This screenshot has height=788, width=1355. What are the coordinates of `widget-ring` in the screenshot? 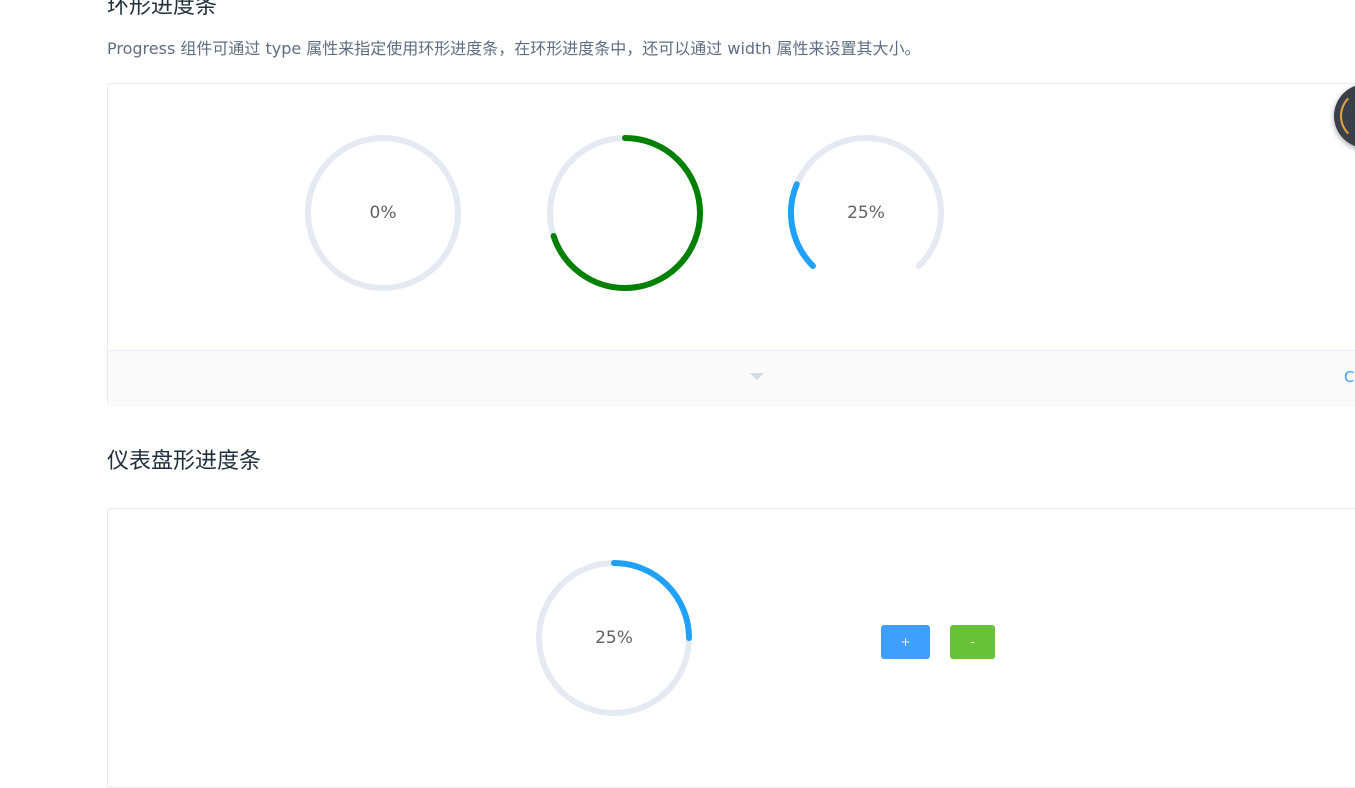 It's located at (1347, 116).